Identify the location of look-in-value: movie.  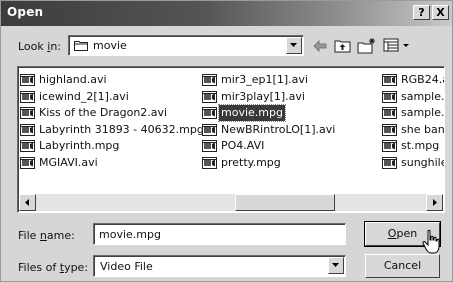
(110, 45).